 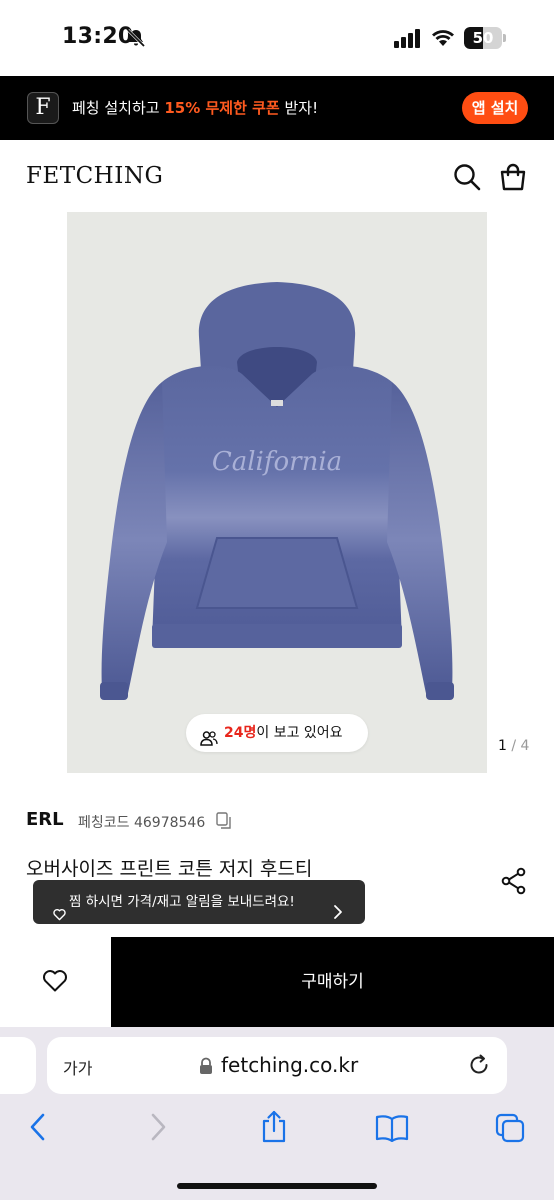 What do you see at coordinates (224, 823) in the screenshot?
I see `copy-icon` at bounding box center [224, 823].